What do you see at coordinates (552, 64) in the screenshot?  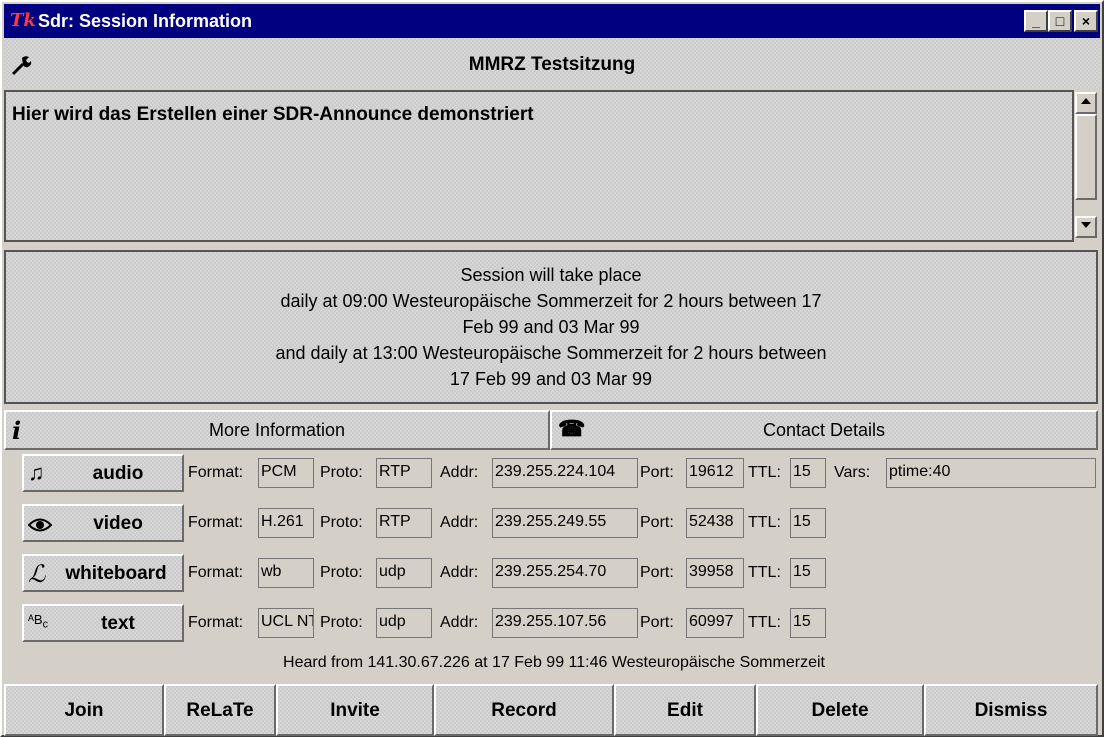 I see `session-name: MMRZ Testsitzung` at bounding box center [552, 64].